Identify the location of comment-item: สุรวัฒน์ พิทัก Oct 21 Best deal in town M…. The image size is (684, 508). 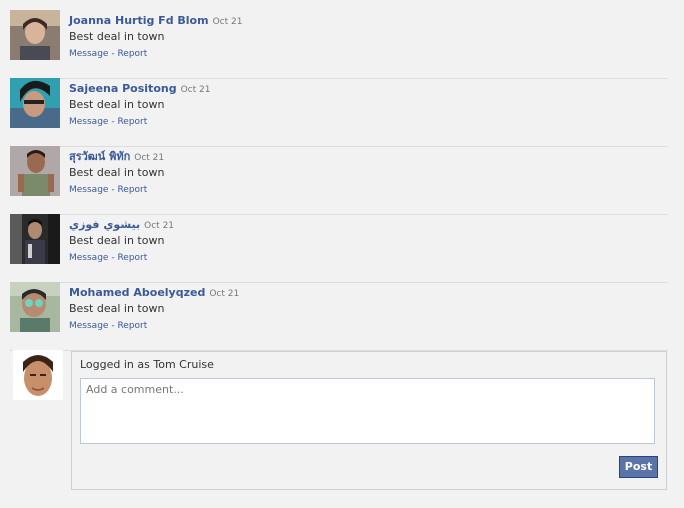
(339, 180).